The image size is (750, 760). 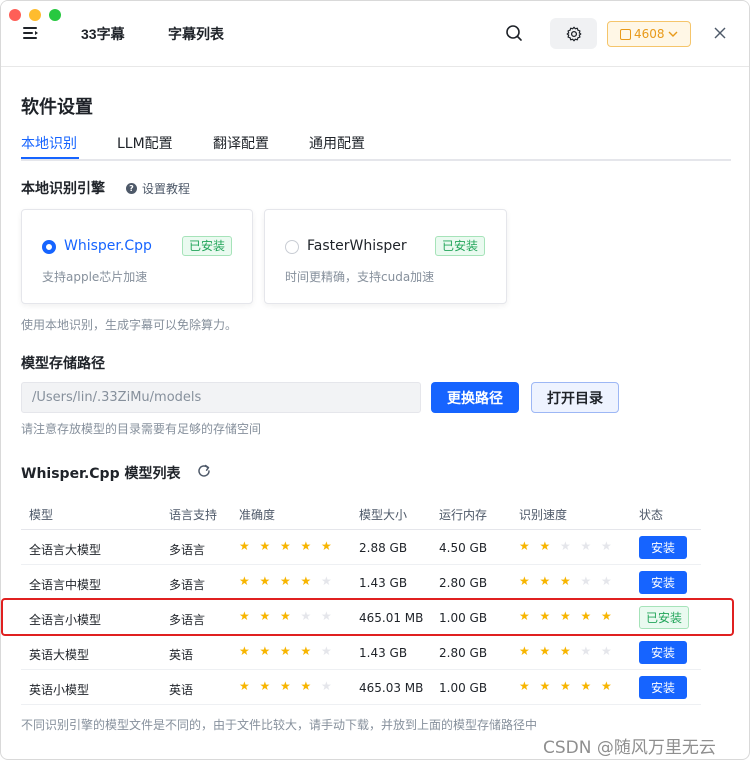 What do you see at coordinates (95, 277) in the screenshot?
I see `engine-desc: 支持apple芯片加速` at bounding box center [95, 277].